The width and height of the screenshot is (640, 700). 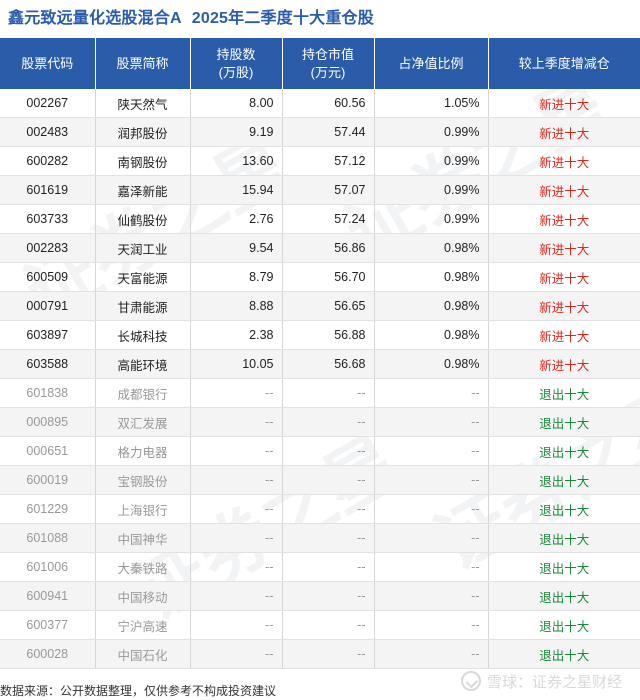 I want to click on stock-name: 宁沪高速, so click(x=143, y=625).